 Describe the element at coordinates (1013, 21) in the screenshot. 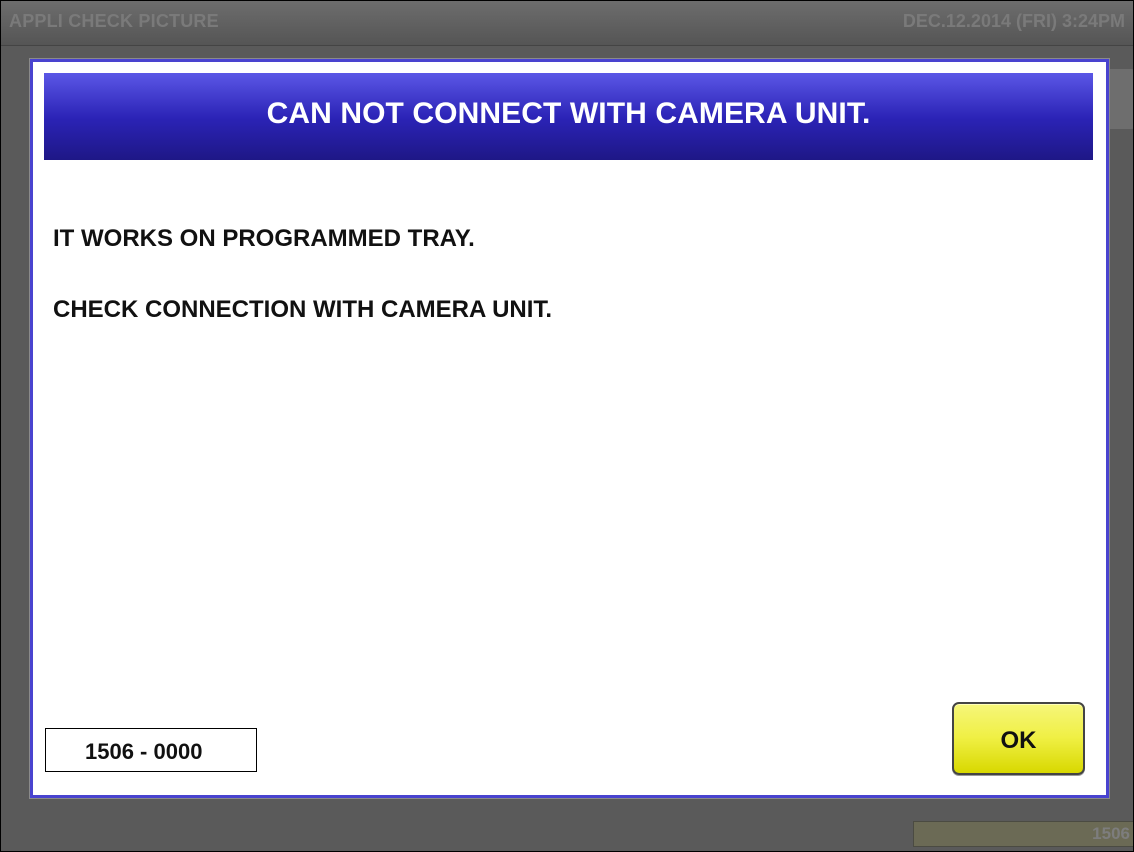

I see `date-time: DEC.12.2014 (FRI) 3:24PM` at that location.